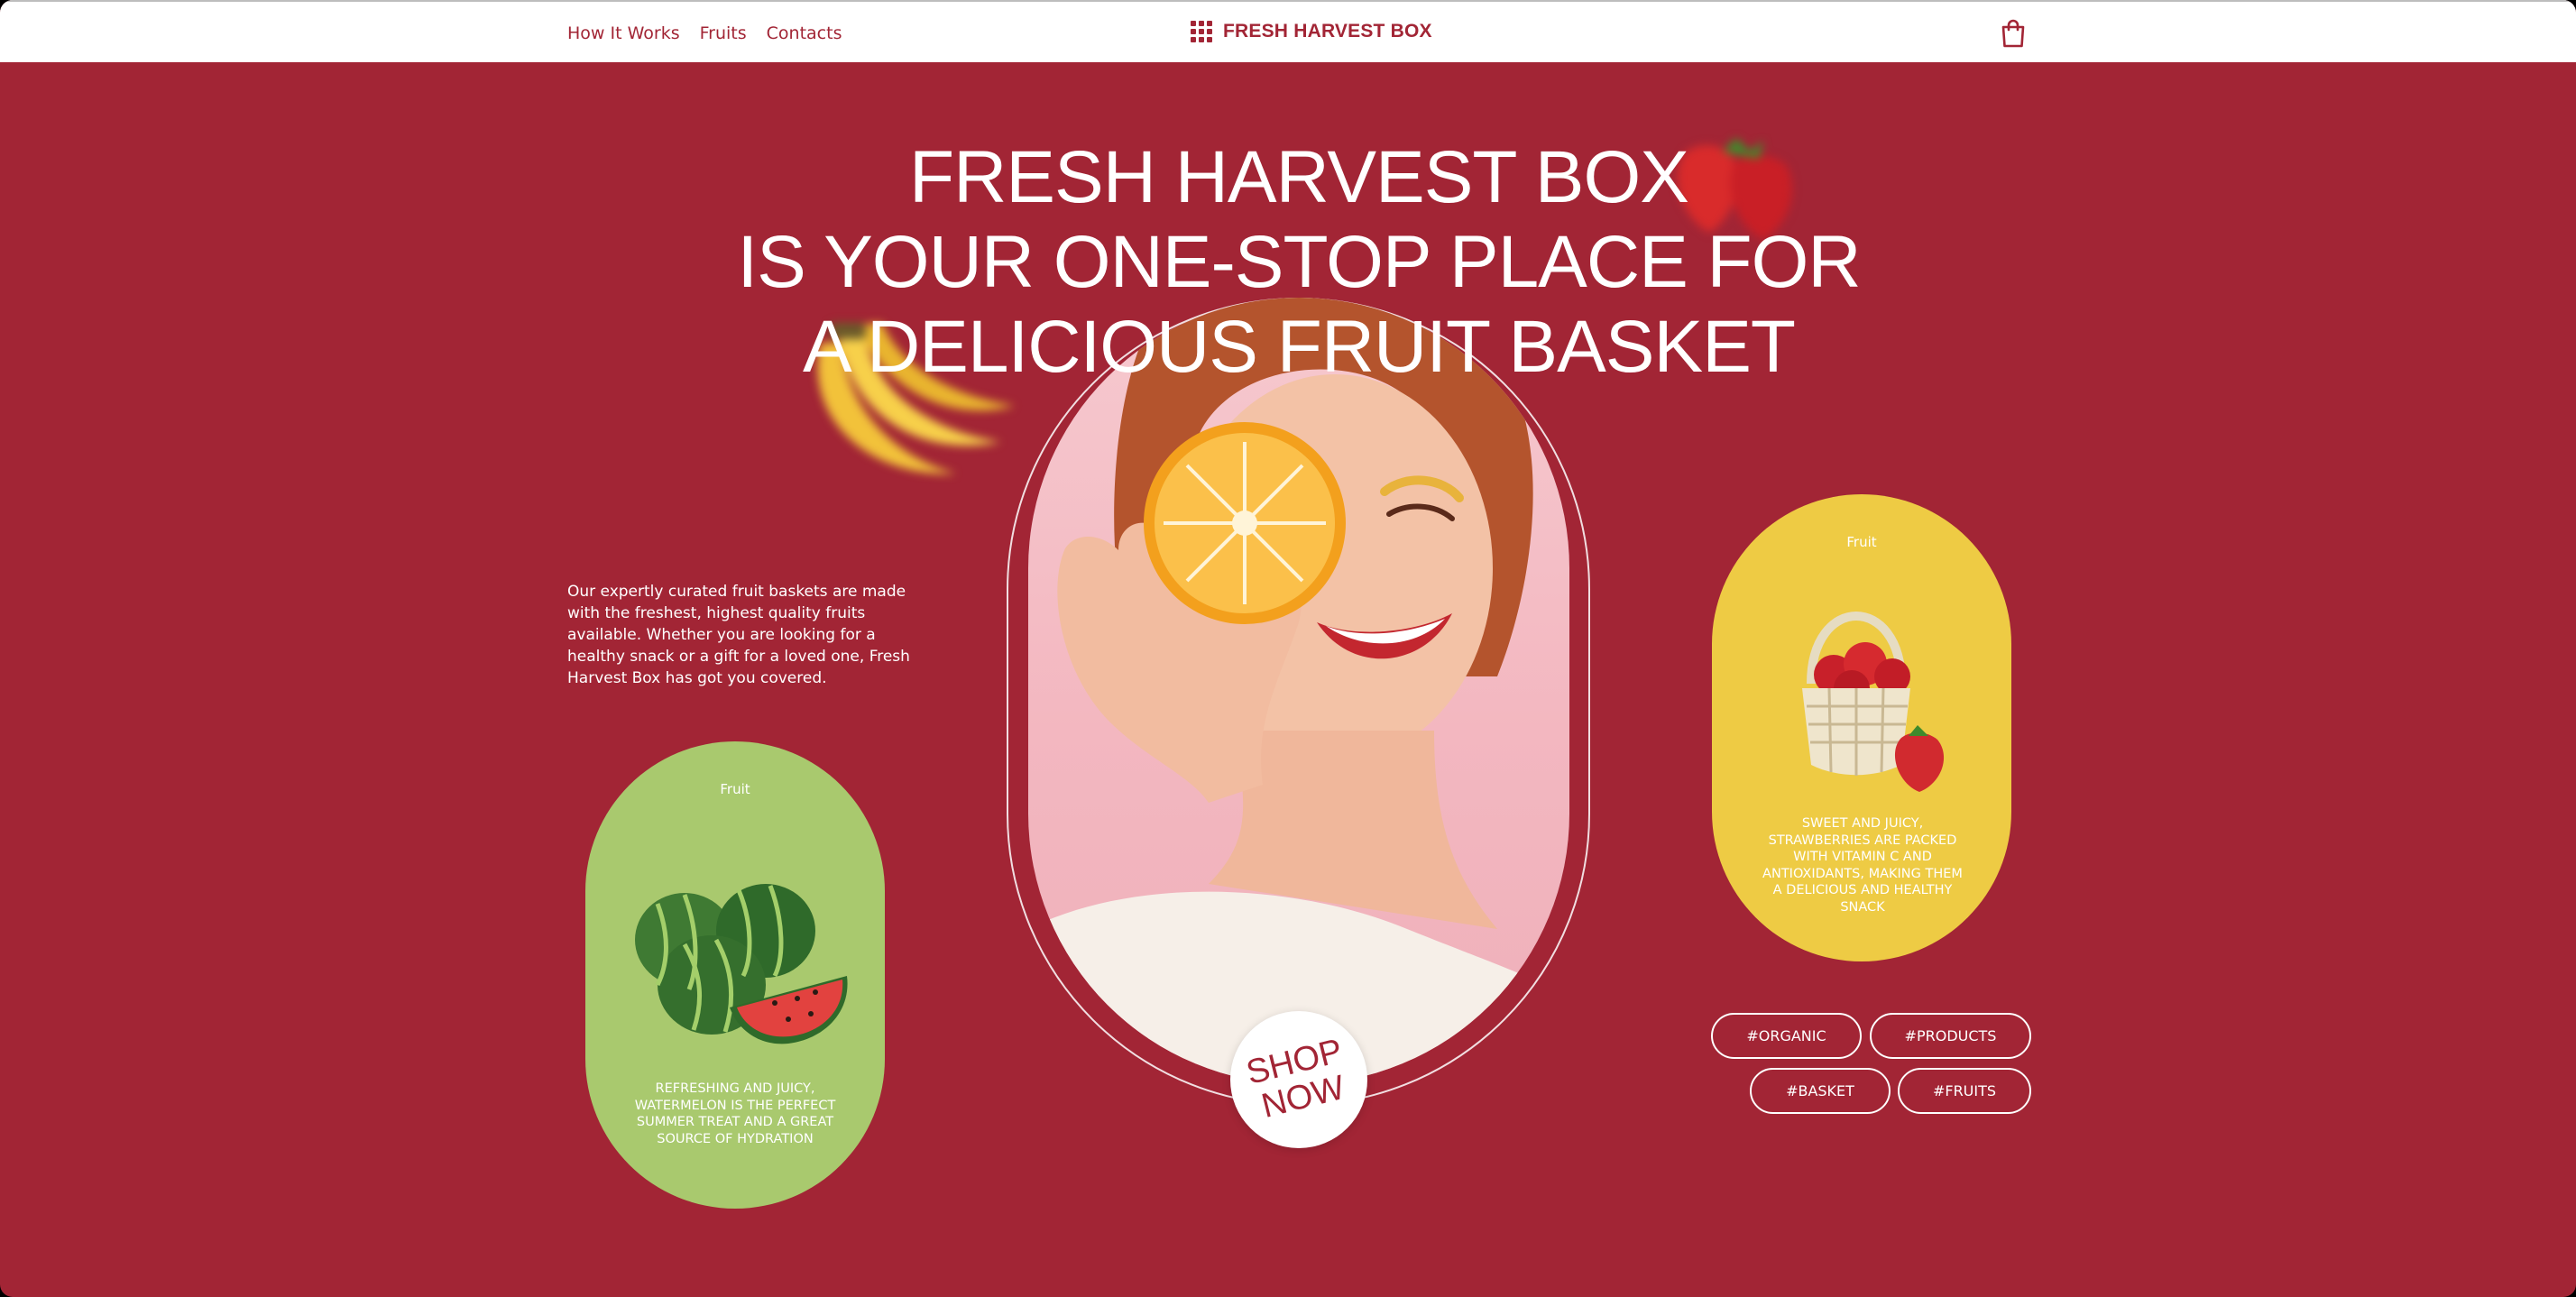 This screenshot has width=2576, height=1297. What do you see at coordinates (1865, 694) in the screenshot?
I see `strawberry-basket-image` at bounding box center [1865, 694].